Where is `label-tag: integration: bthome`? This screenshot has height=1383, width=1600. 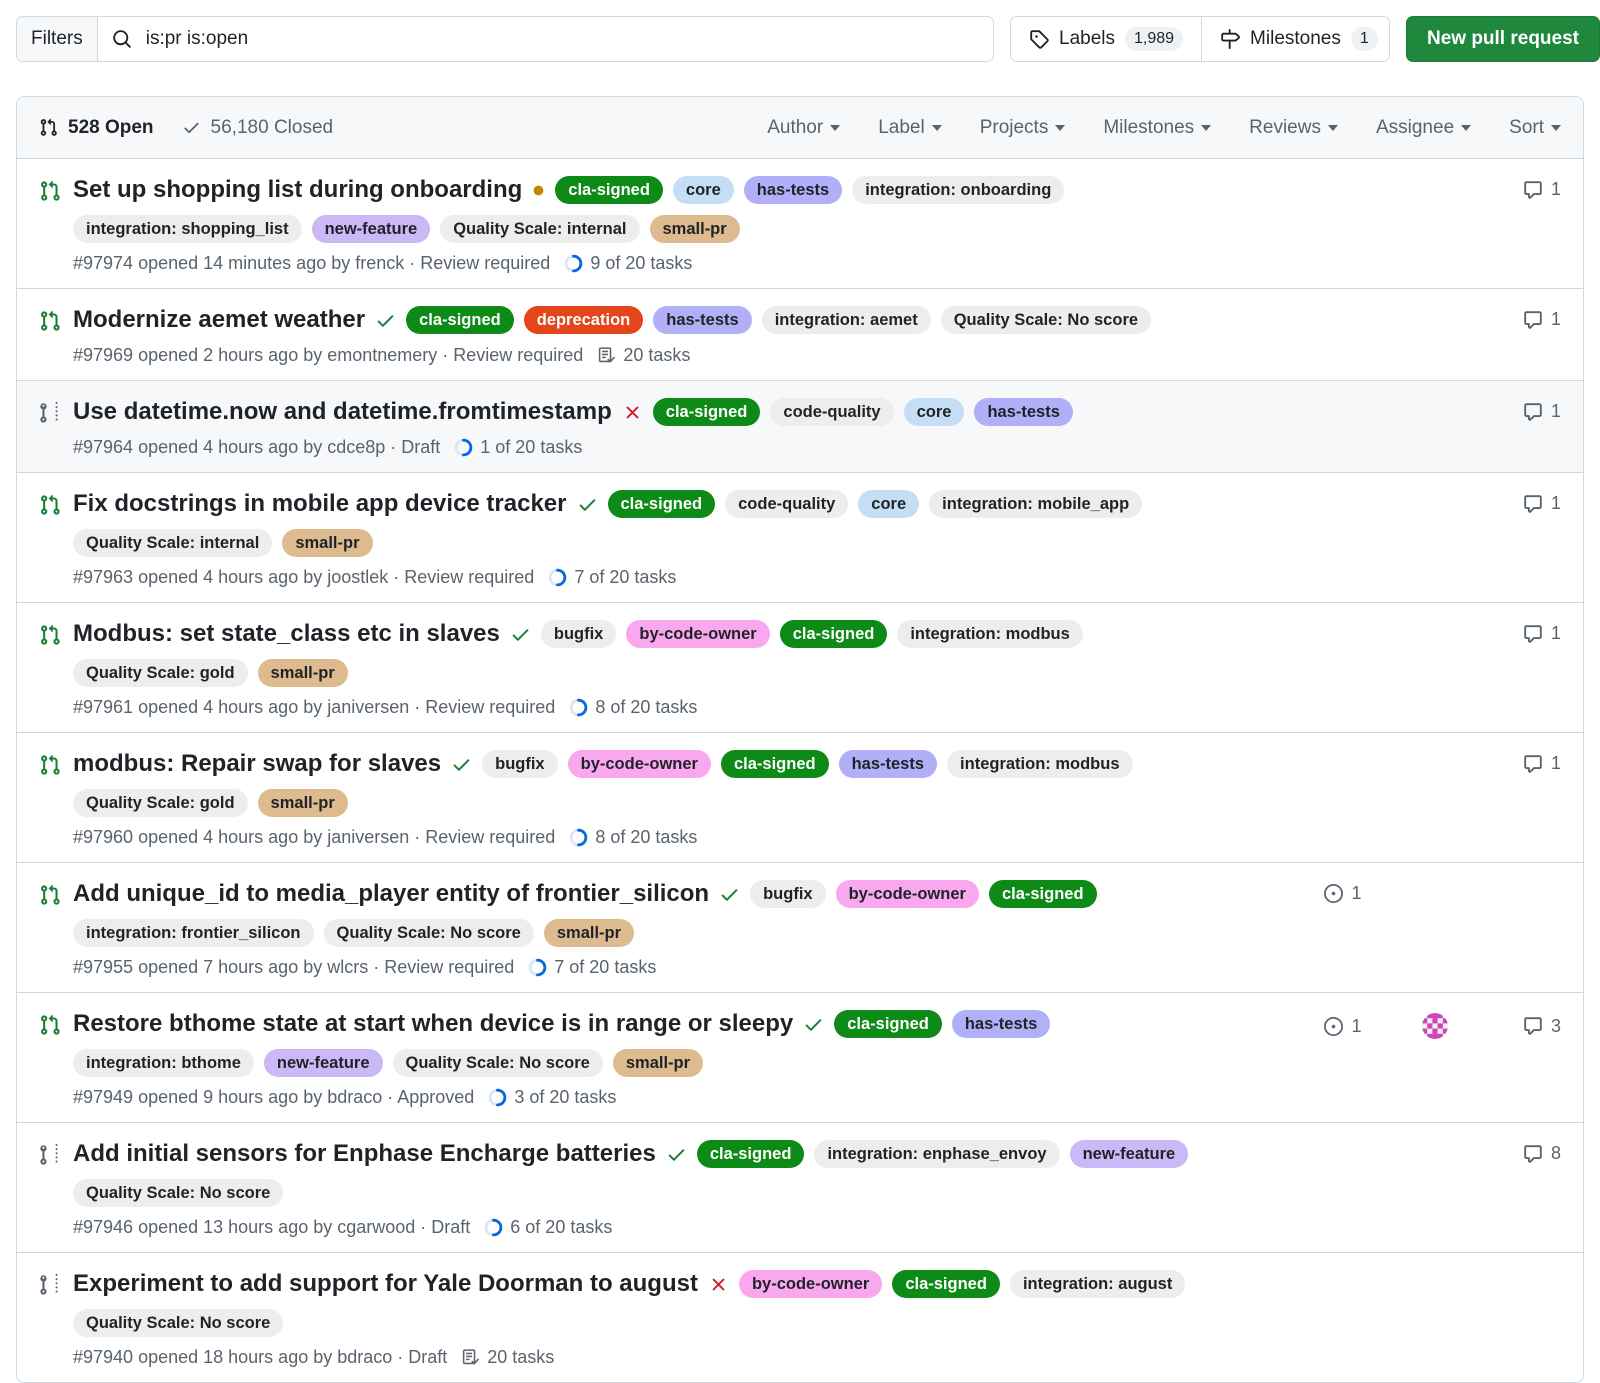
label-tag: integration: bthome is located at coordinates (163, 1063).